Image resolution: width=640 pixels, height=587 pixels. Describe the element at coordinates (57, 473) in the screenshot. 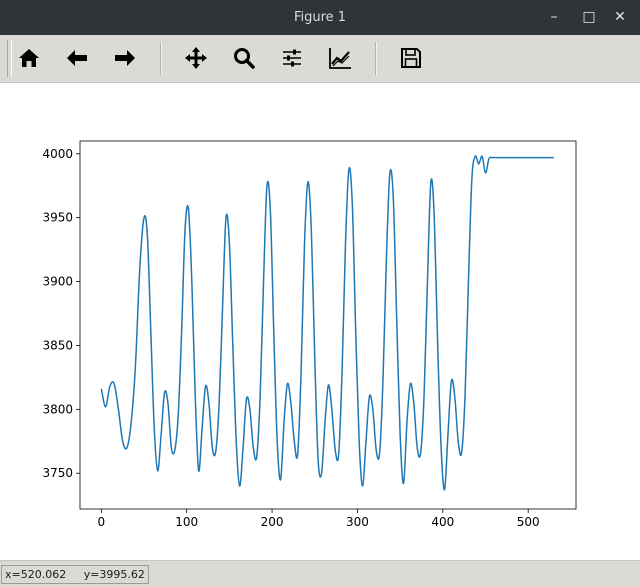

I see `y-tick-label: 3750` at that location.